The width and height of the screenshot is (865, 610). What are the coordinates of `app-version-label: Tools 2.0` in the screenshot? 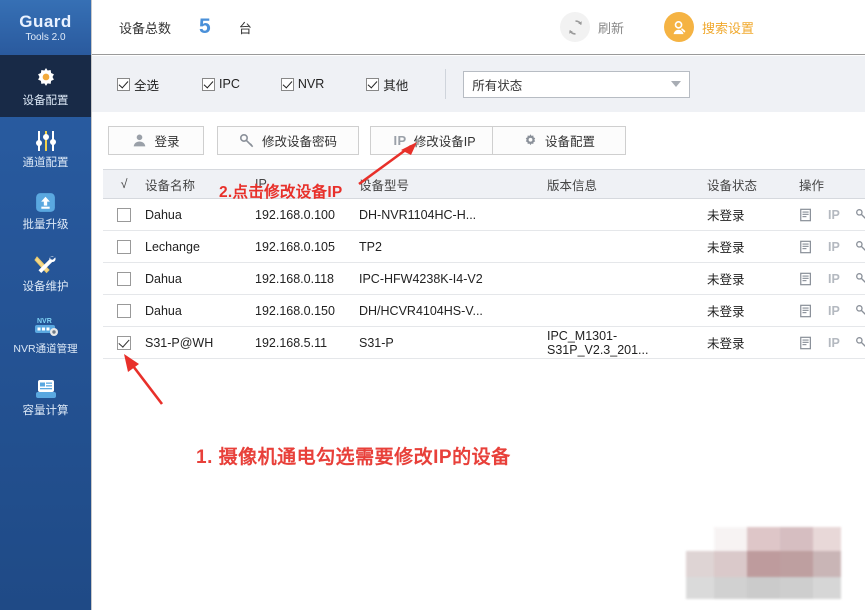 It's located at (45, 37).